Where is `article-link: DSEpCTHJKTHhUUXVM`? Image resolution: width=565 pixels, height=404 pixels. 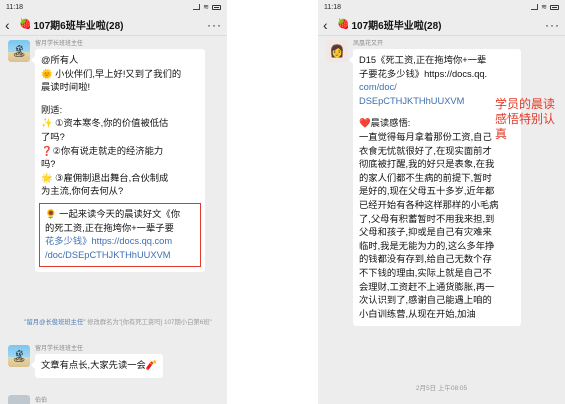 article-link: DSEpCTHJKTHhUUXVM is located at coordinates (437, 102).